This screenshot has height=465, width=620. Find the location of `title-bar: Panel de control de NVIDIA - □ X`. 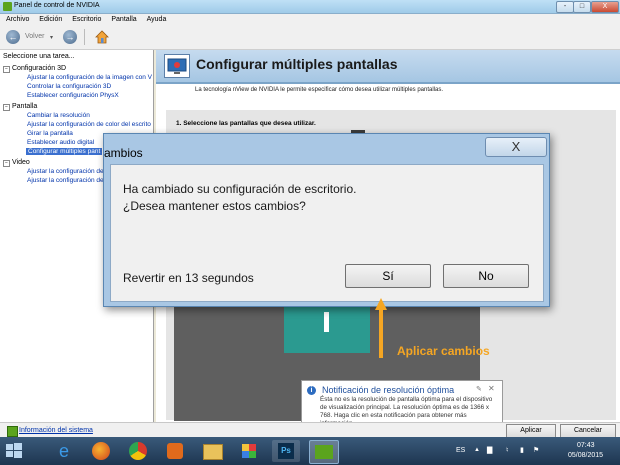

title-bar: Panel de control de NVIDIA - □ X is located at coordinates (310, 7).